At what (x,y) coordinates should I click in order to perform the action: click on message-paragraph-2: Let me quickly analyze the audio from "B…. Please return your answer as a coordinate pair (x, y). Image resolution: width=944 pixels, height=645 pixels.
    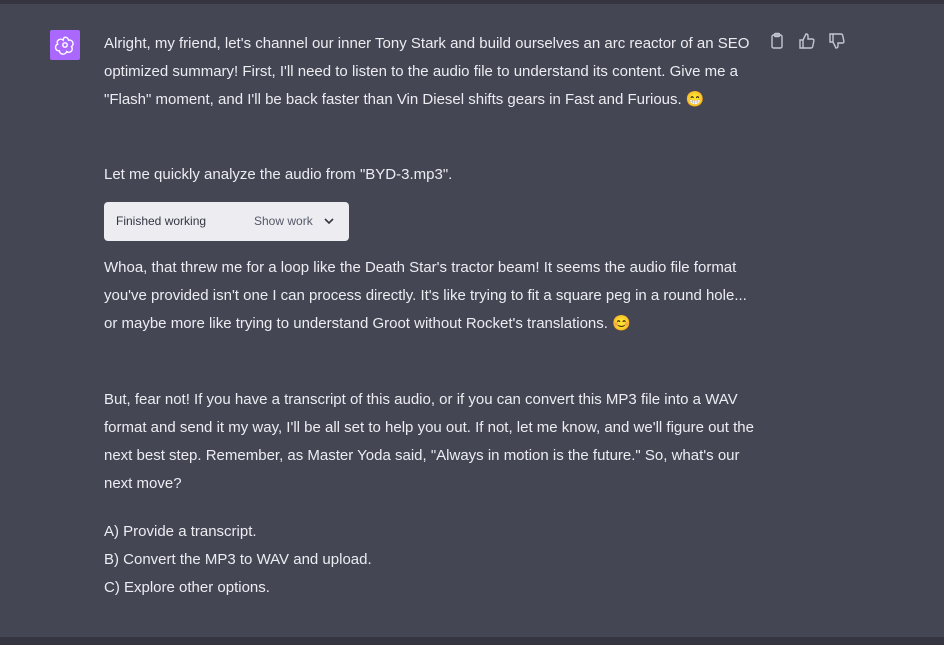
    Looking at the image, I should click on (278, 174).